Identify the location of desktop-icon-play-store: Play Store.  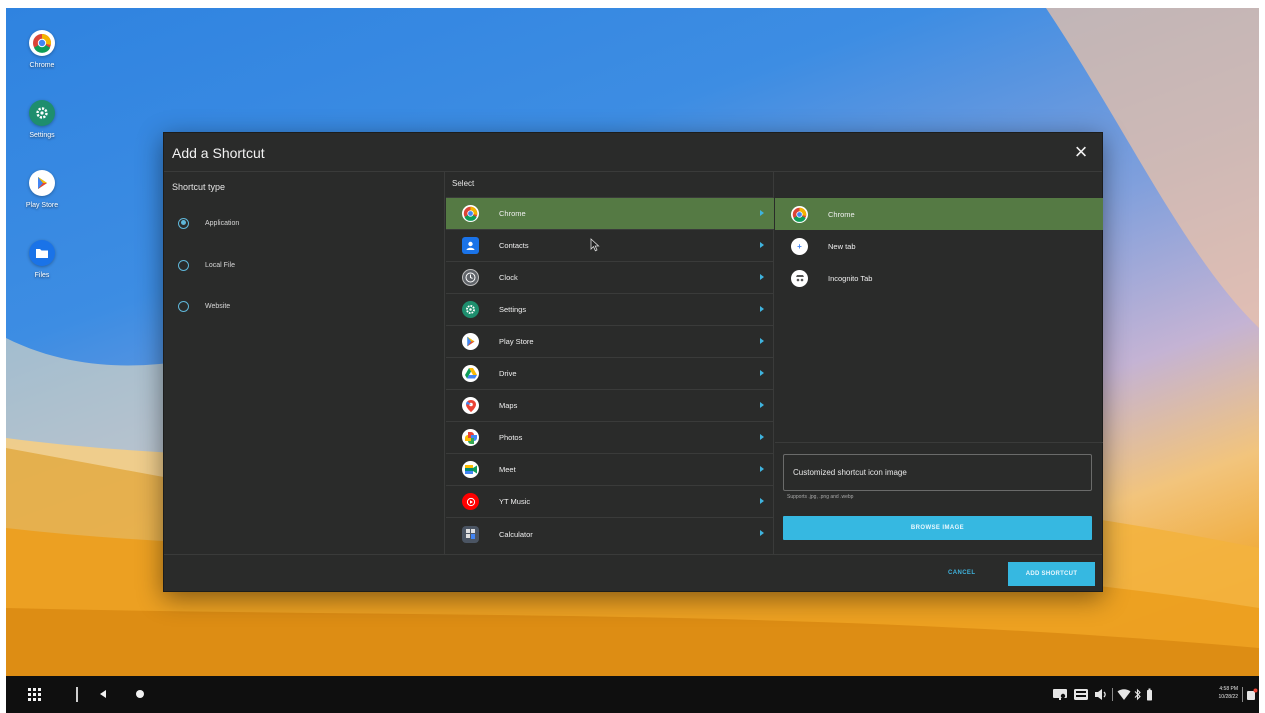
(42, 189).